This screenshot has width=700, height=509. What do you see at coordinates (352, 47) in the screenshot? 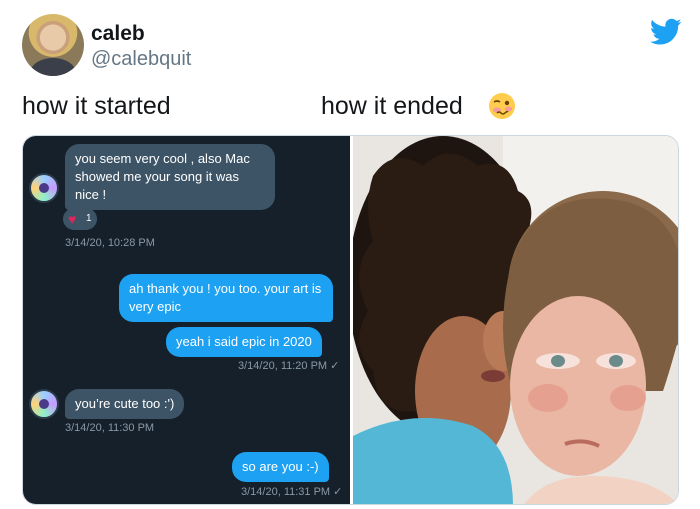
I see `tweet-header: caleb @calebquit` at bounding box center [352, 47].